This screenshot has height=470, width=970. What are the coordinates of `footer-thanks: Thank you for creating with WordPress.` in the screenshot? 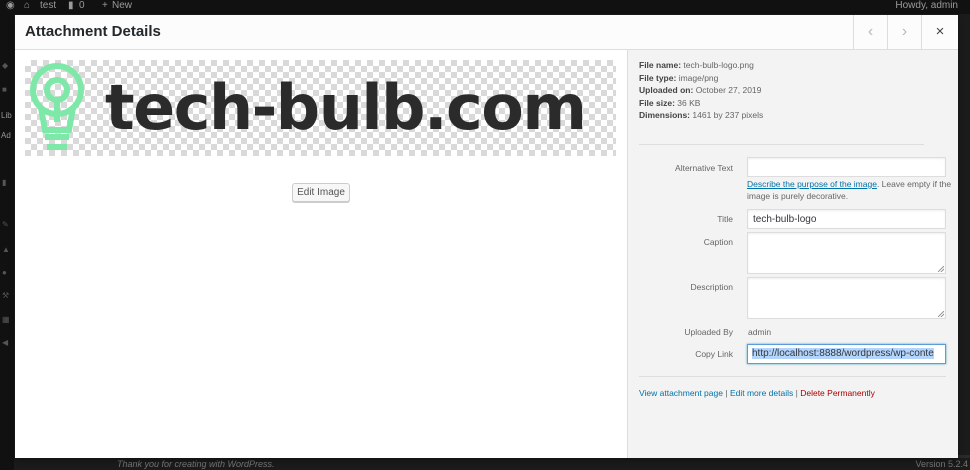 It's located at (196, 464).